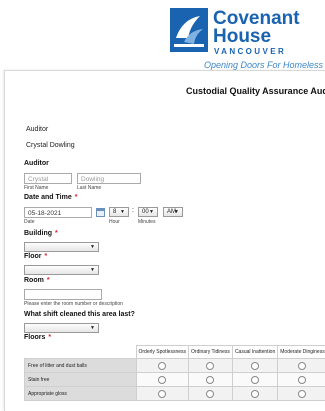 This screenshot has height=411, width=325. I want to click on matrix-col-header: Orderly Spotlessness, so click(162, 352).